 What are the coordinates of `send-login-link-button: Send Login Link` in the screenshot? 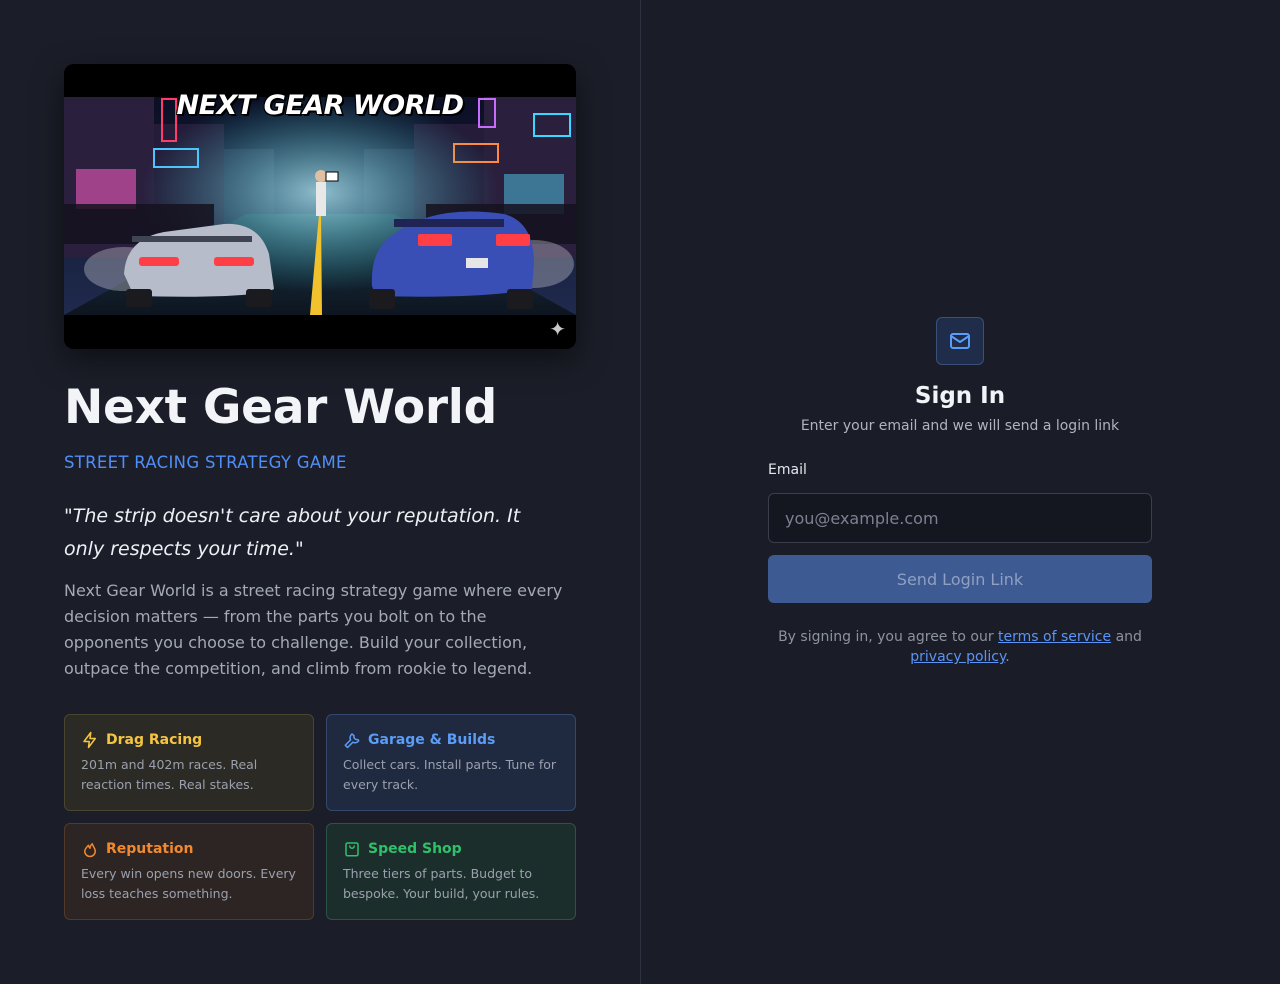 It's located at (960, 579).